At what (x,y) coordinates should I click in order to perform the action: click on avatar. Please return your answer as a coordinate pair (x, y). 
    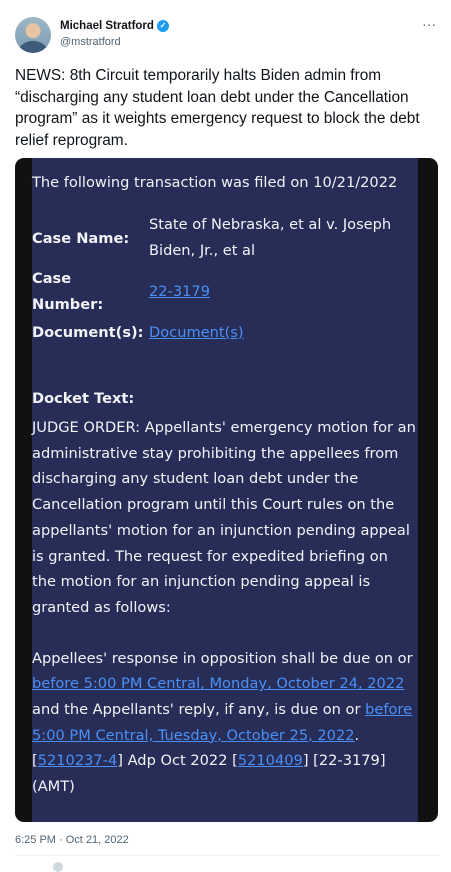
    Looking at the image, I should click on (33, 35).